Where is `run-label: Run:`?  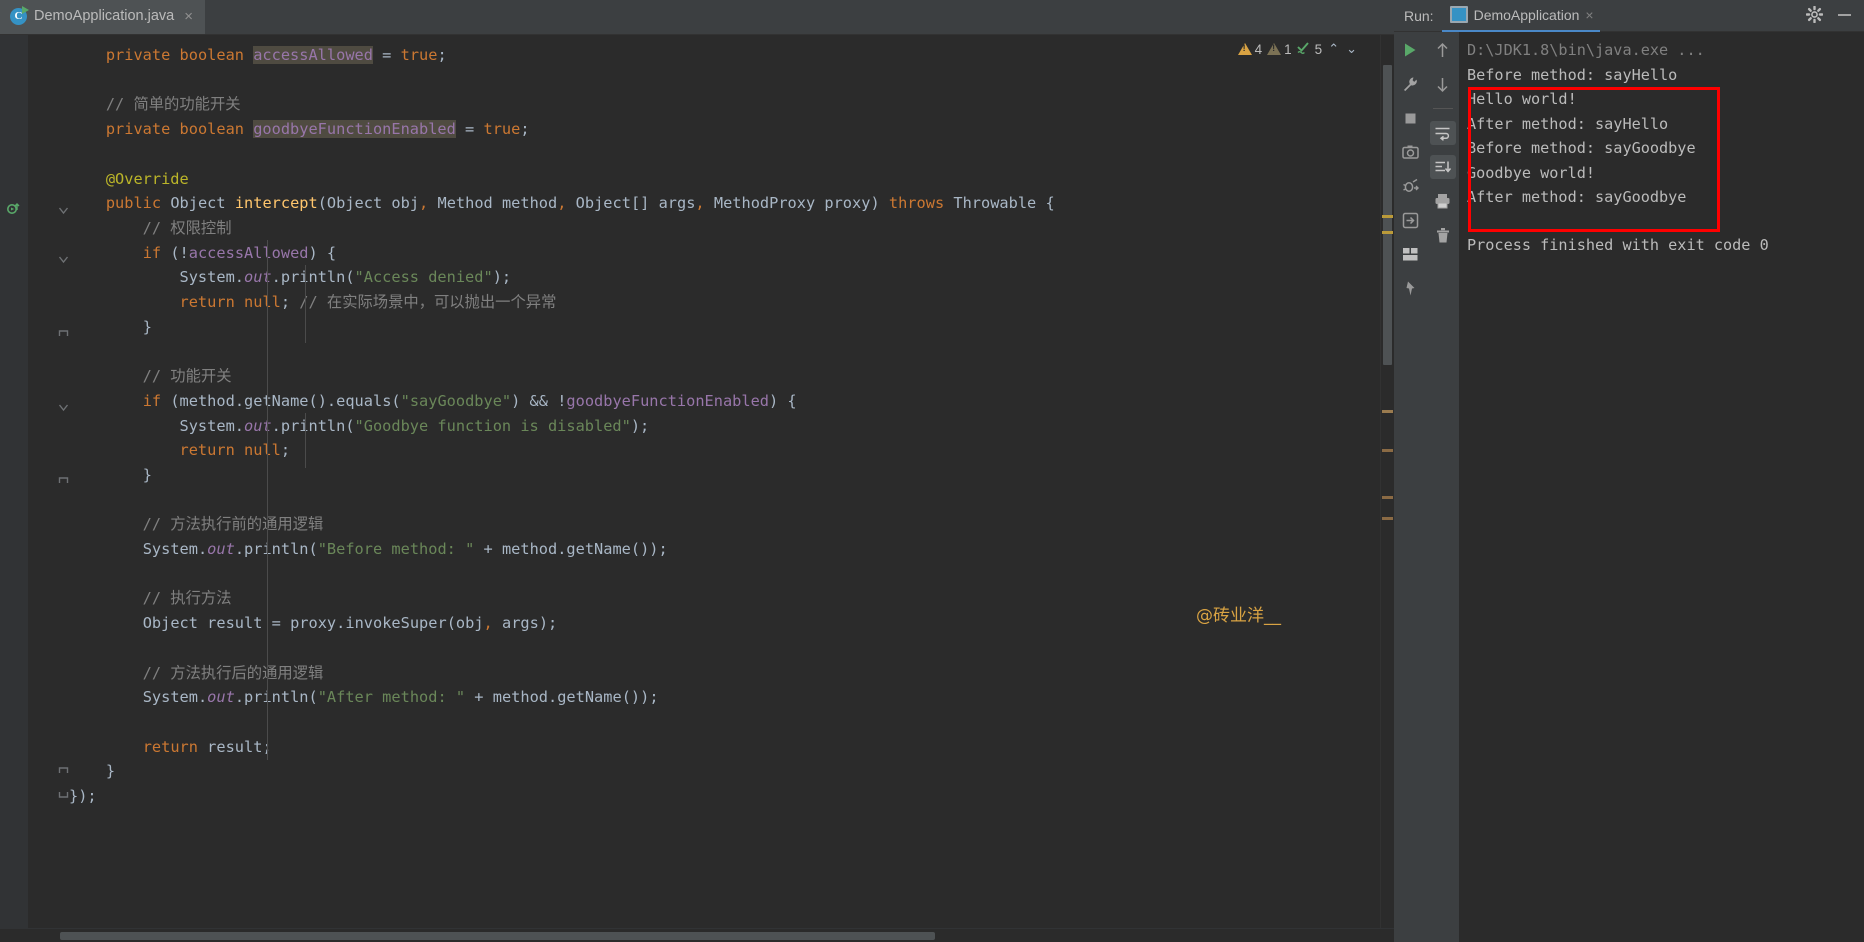 run-label: Run: is located at coordinates (1419, 15).